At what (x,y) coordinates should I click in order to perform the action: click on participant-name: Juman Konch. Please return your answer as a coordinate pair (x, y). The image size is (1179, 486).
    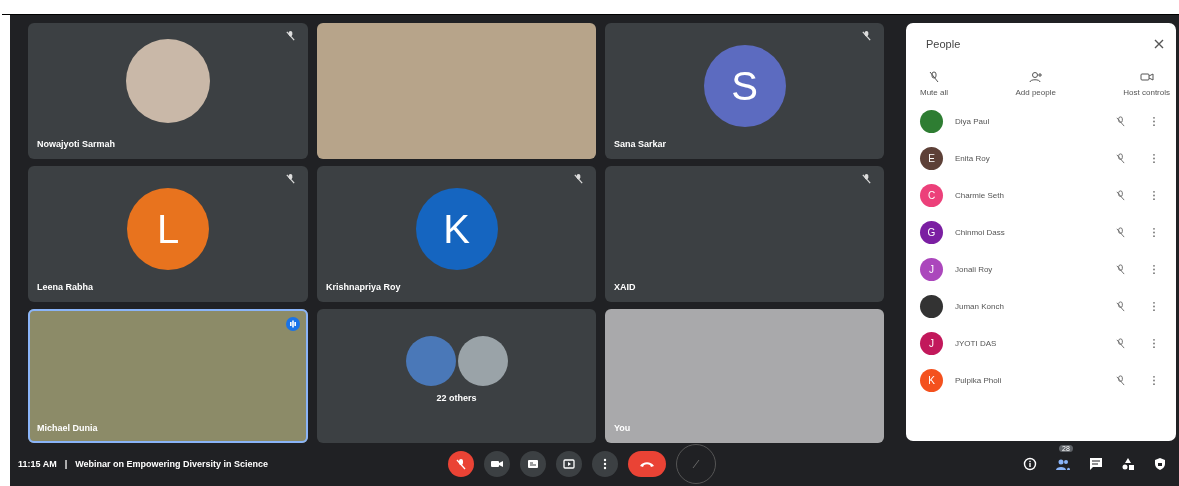
    Looking at the image, I should click on (980, 306).